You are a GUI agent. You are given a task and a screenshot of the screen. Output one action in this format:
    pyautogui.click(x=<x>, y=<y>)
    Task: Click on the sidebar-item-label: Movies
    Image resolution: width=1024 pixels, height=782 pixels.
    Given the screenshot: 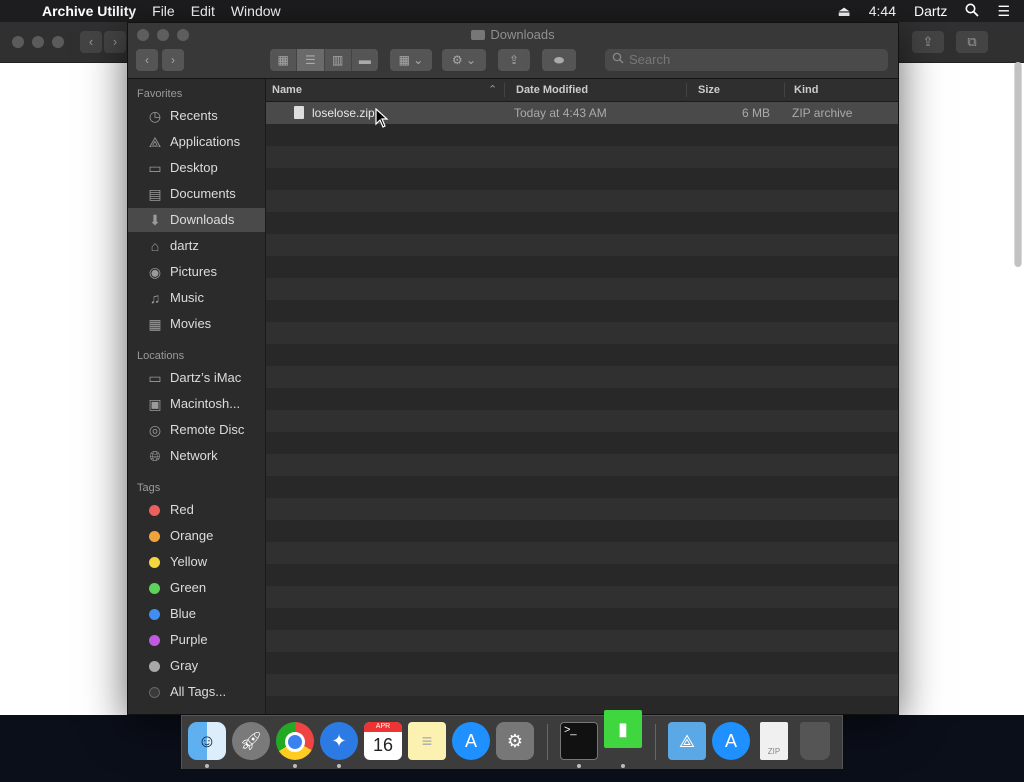 What is the action you would take?
    pyautogui.click(x=191, y=323)
    